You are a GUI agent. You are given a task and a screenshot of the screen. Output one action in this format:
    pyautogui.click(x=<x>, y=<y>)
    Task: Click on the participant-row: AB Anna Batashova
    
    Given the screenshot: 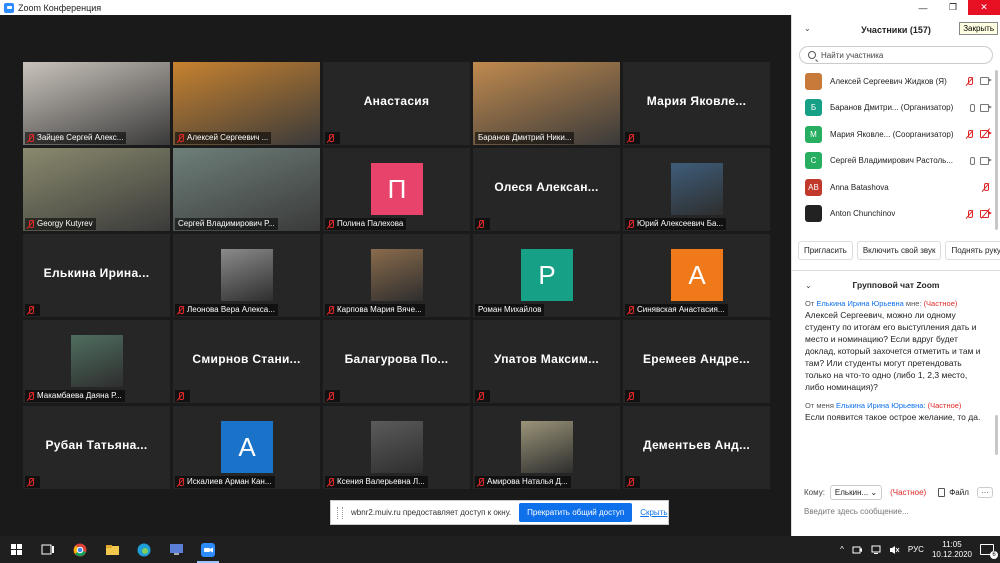 What is the action you would take?
    pyautogui.click(x=896, y=187)
    